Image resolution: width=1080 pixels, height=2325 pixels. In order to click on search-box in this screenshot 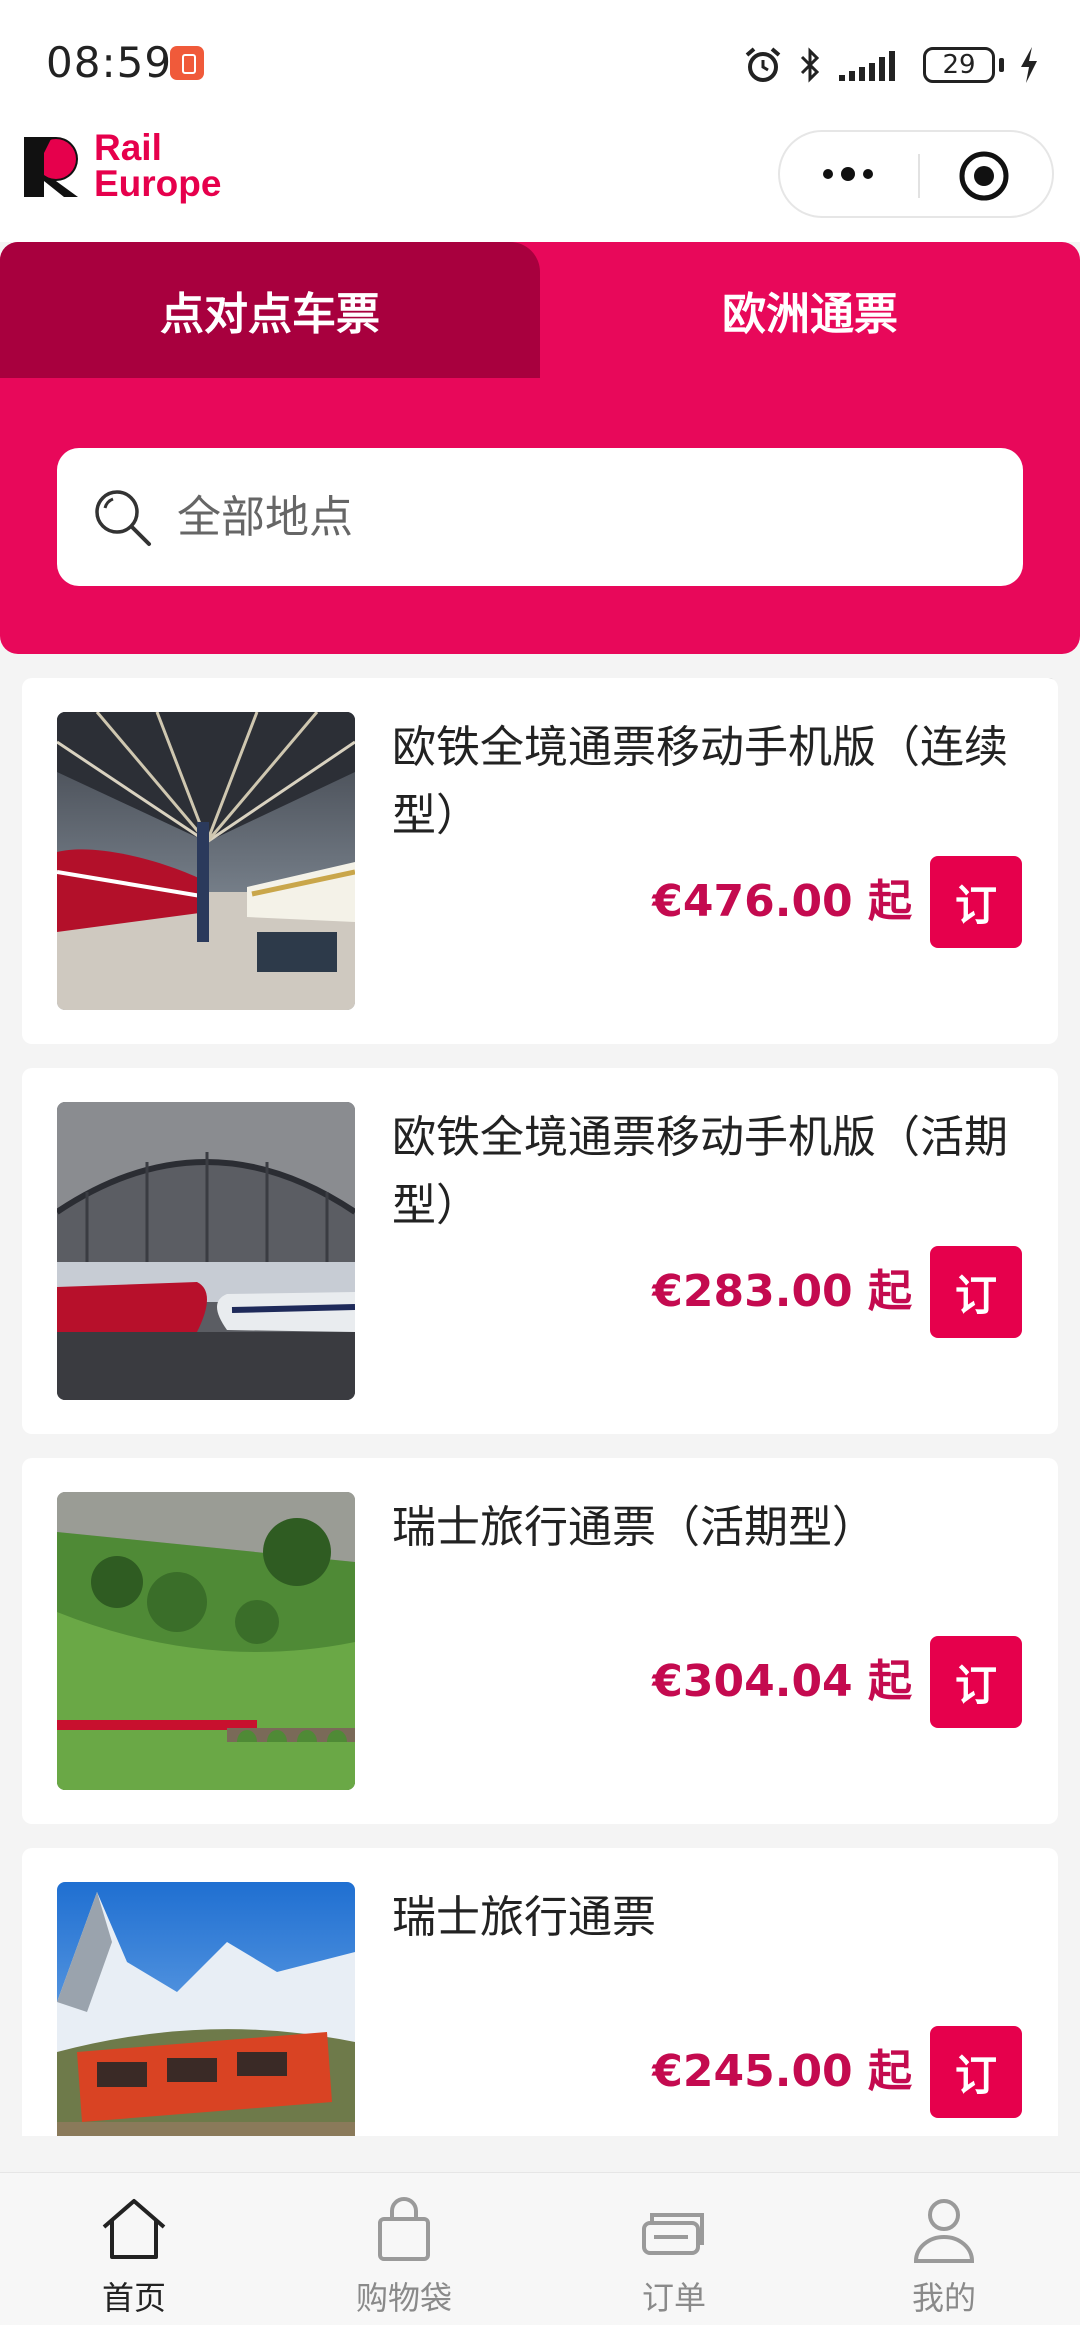, I will do `click(540, 517)`.